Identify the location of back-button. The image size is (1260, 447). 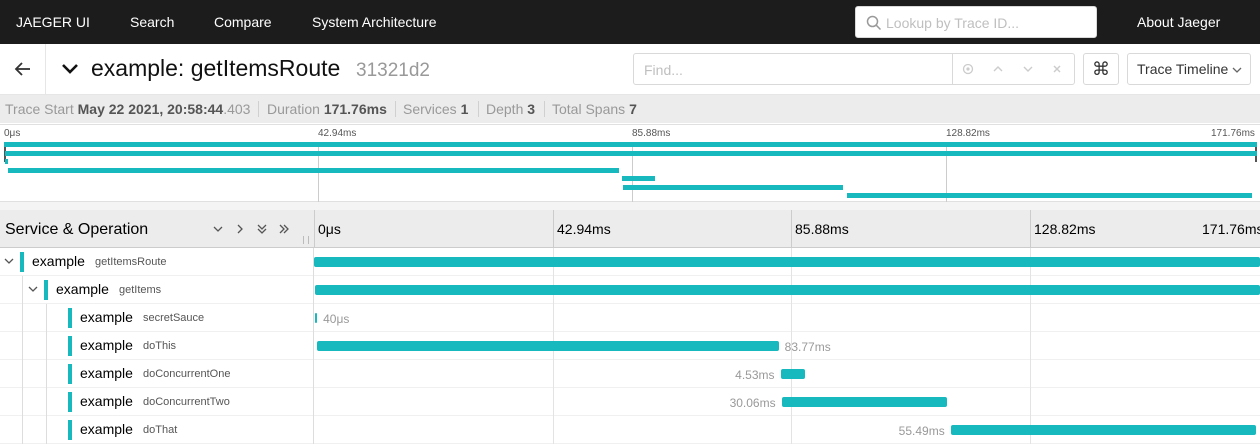
(23, 69).